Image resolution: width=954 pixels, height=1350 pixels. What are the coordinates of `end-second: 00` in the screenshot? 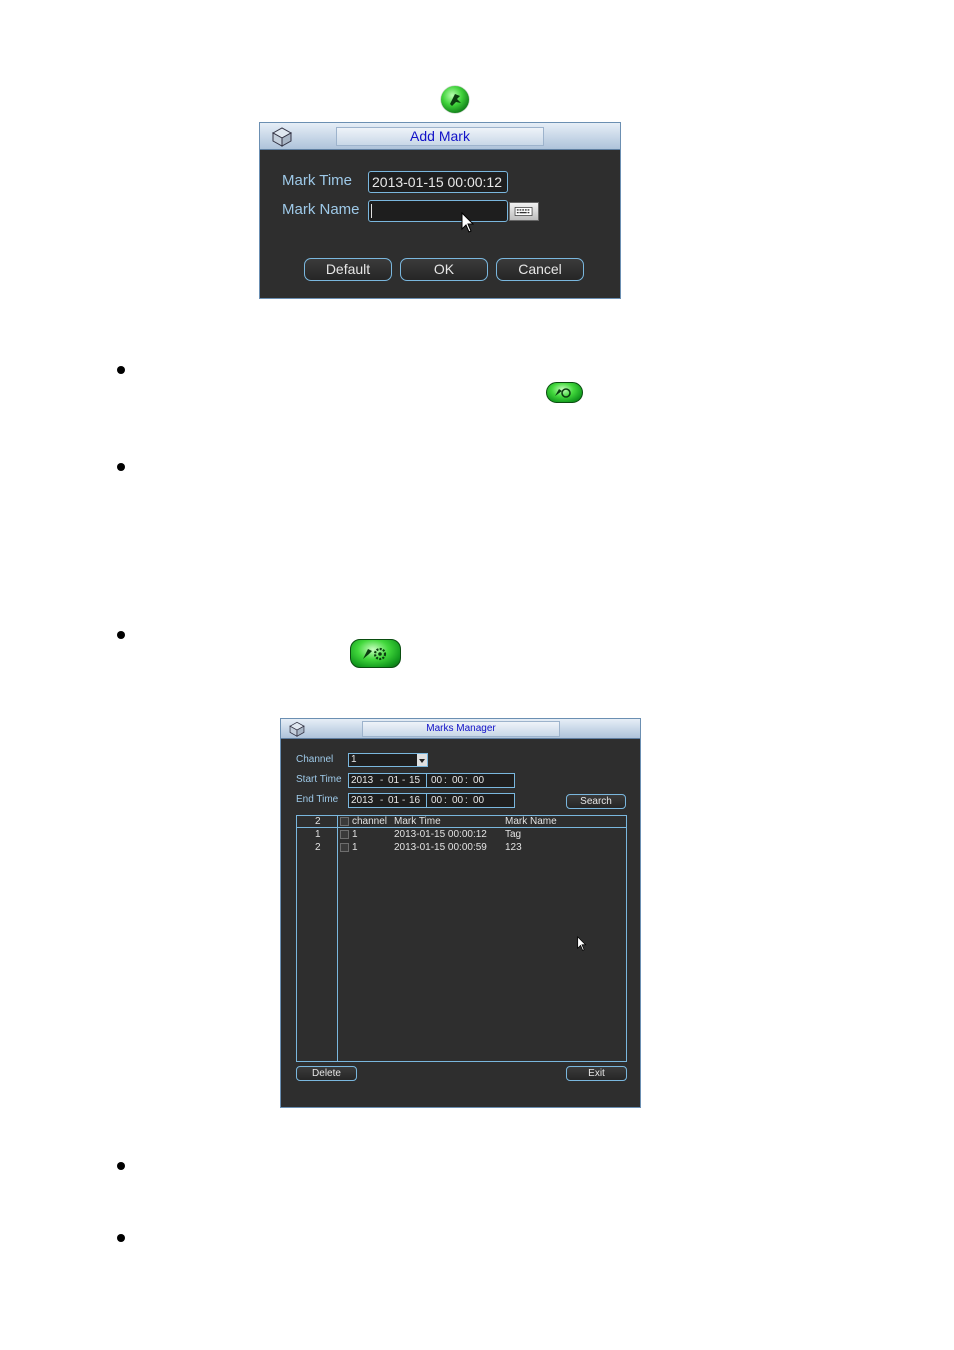 It's located at (478, 800).